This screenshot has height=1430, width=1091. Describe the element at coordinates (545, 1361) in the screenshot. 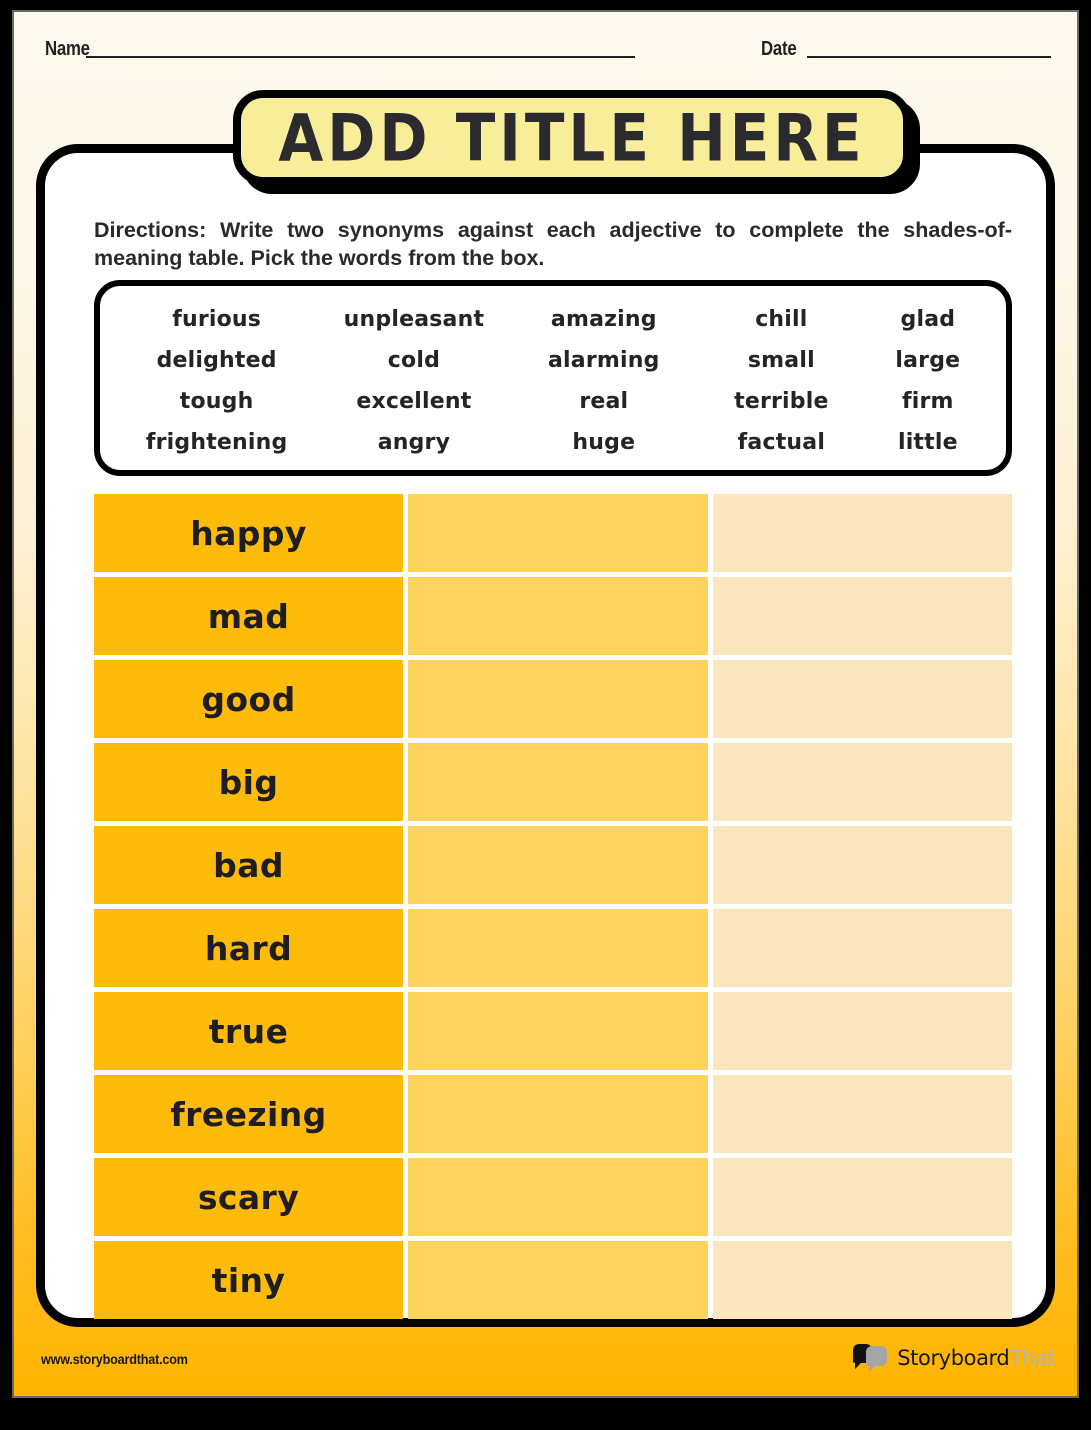

I see `footer: www.storyboardthat.com StoryboardThat` at that location.